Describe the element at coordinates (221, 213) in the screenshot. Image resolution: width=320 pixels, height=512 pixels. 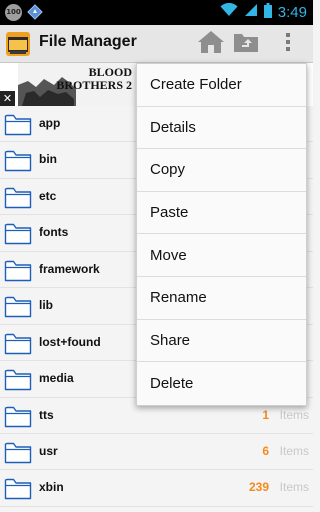
I see `menu-item-paste: Paste` at that location.